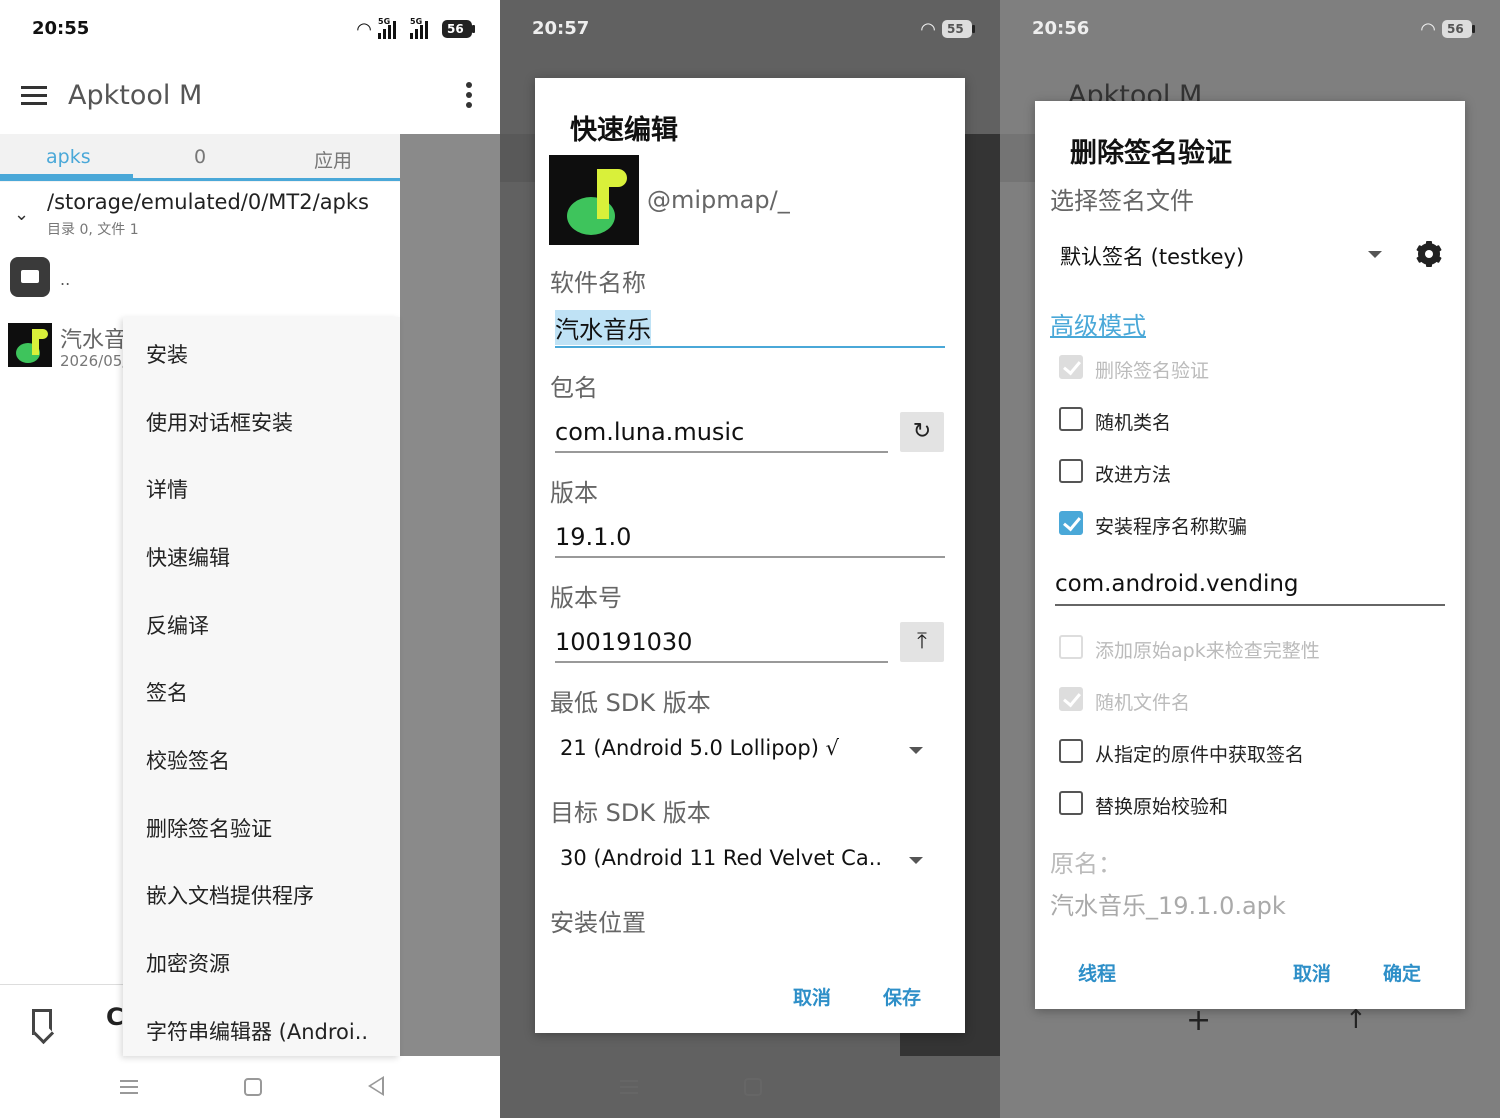 The width and height of the screenshot is (1500, 1118). I want to click on package-label: 包名, so click(574, 388).